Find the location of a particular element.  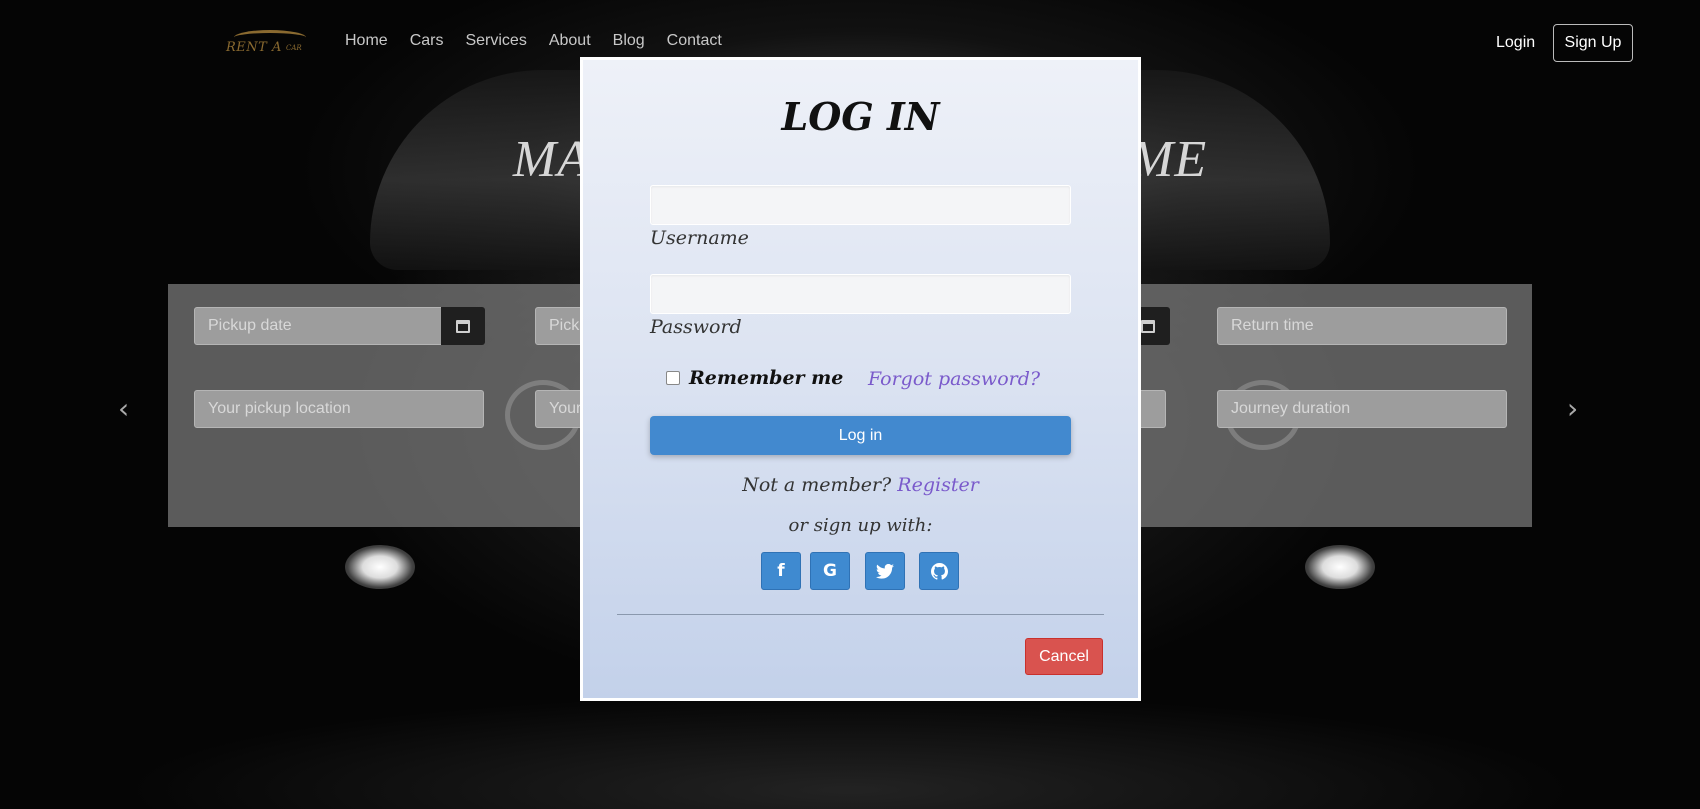

google-icon: G is located at coordinates (830, 571).